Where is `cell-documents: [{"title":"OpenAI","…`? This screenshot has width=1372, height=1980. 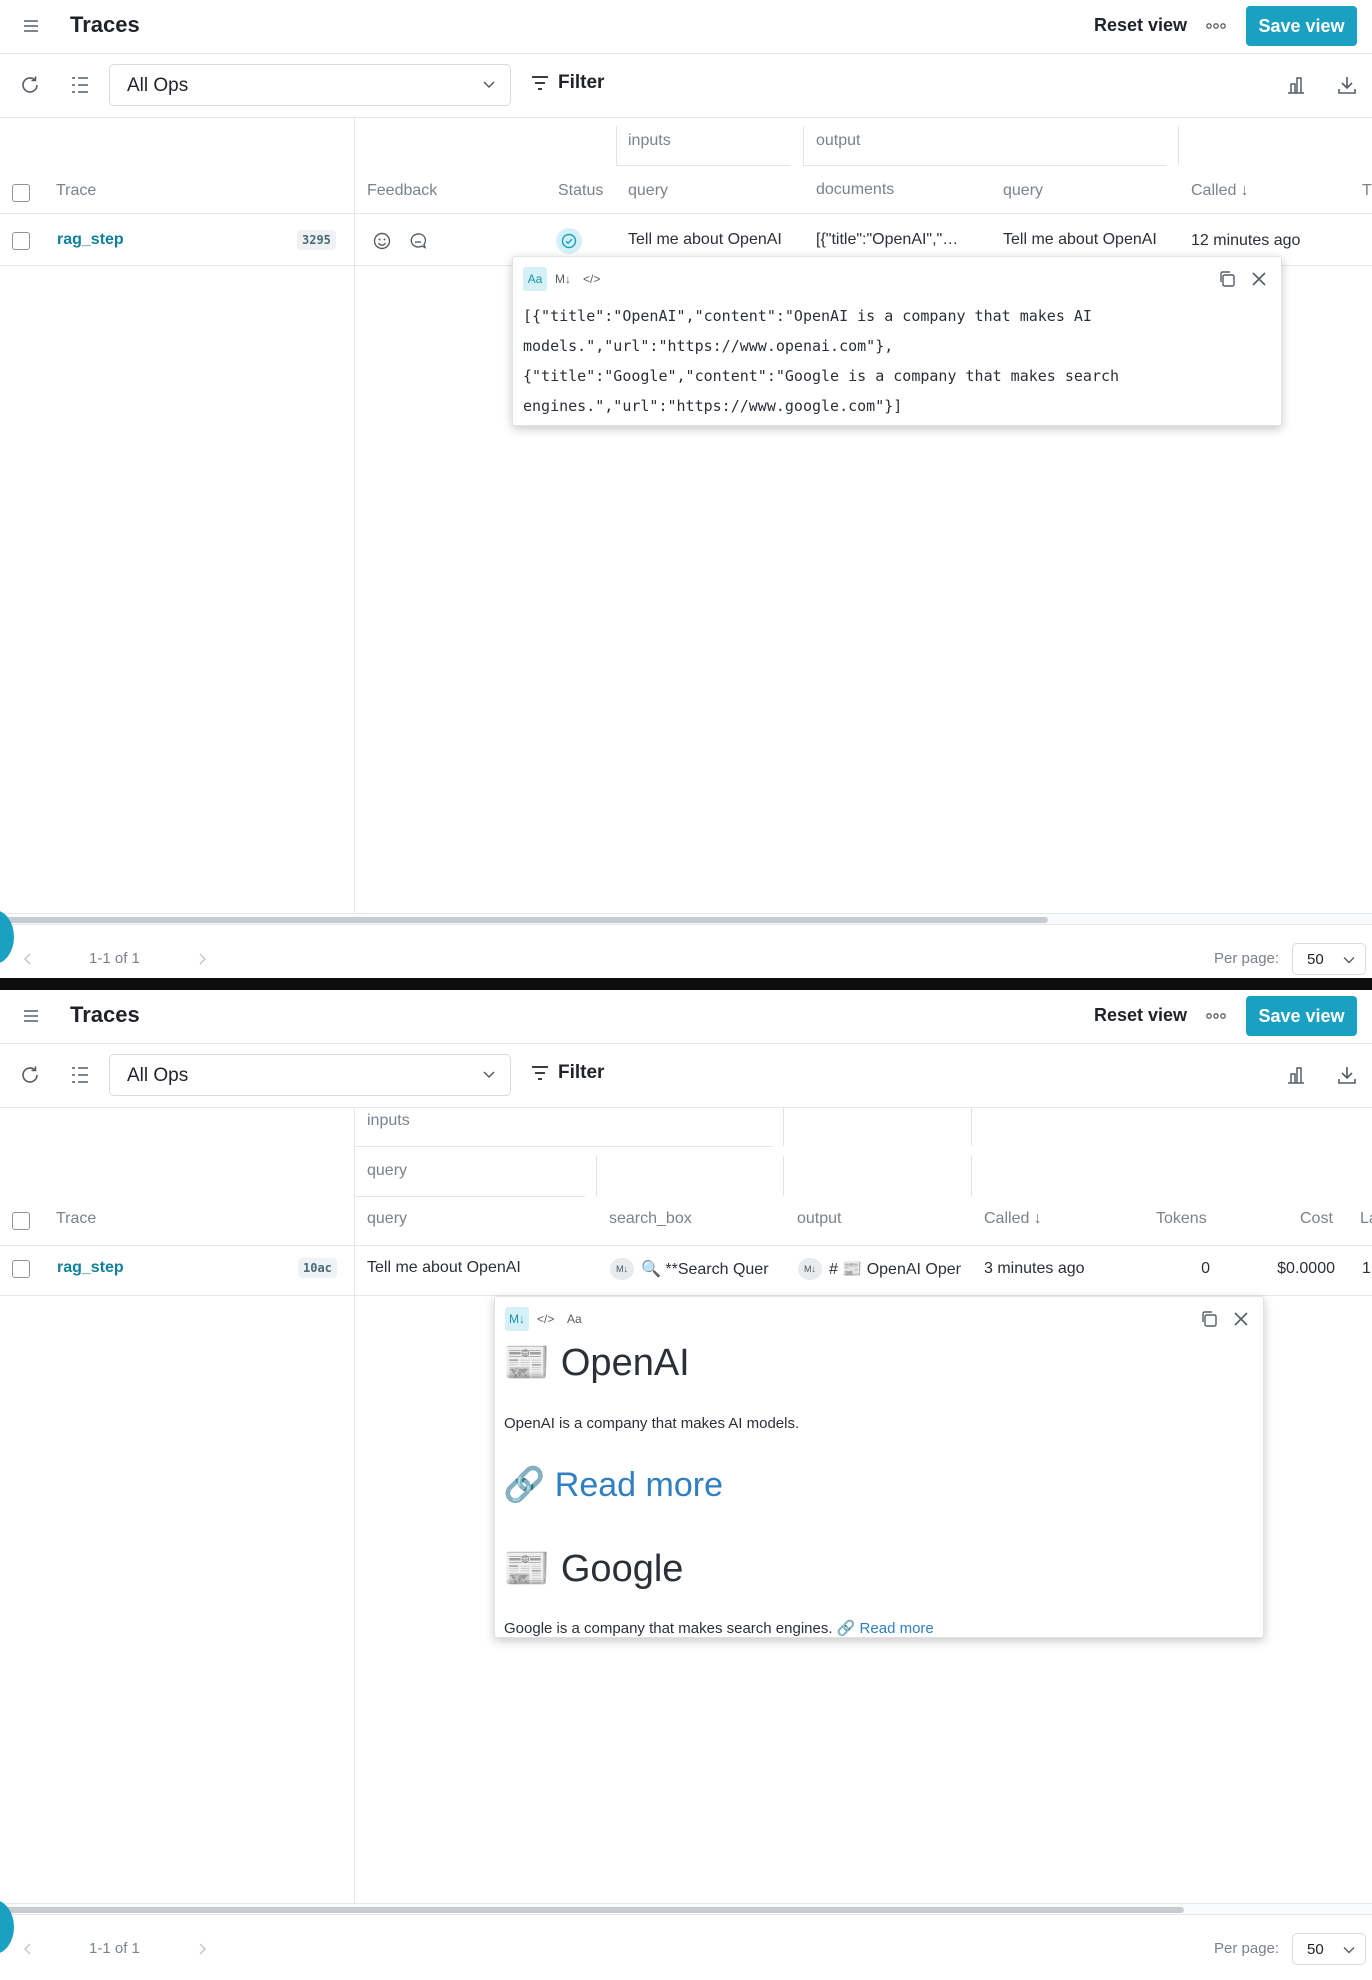 cell-documents: [{"title":"OpenAI","… is located at coordinates (896, 240).